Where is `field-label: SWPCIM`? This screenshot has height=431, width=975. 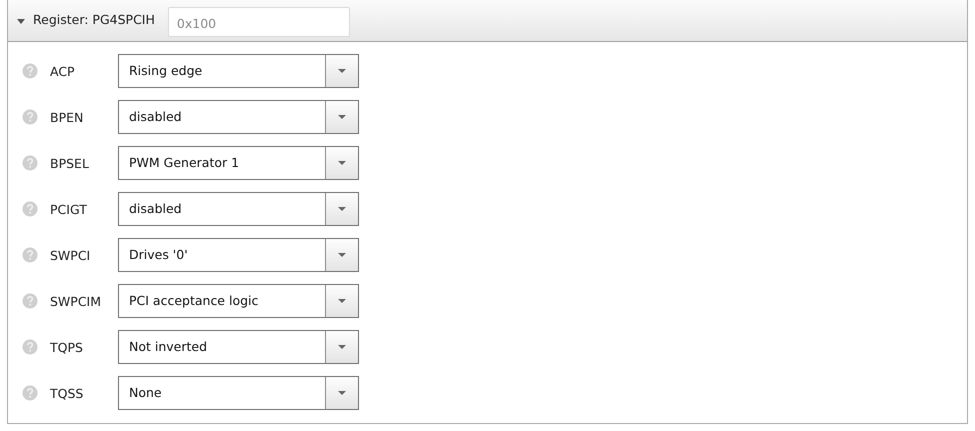
field-label: SWPCIM is located at coordinates (76, 301).